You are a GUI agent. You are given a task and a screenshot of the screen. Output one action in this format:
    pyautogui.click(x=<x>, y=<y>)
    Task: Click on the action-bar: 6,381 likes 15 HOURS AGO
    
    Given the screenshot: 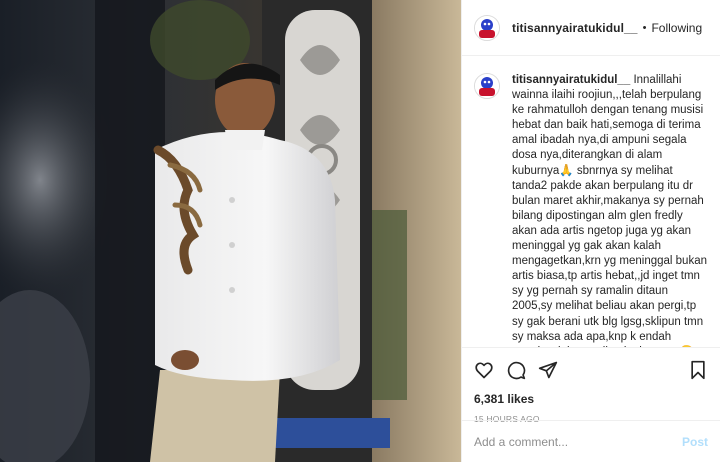 What is the action you would take?
    pyautogui.click(x=591, y=385)
    